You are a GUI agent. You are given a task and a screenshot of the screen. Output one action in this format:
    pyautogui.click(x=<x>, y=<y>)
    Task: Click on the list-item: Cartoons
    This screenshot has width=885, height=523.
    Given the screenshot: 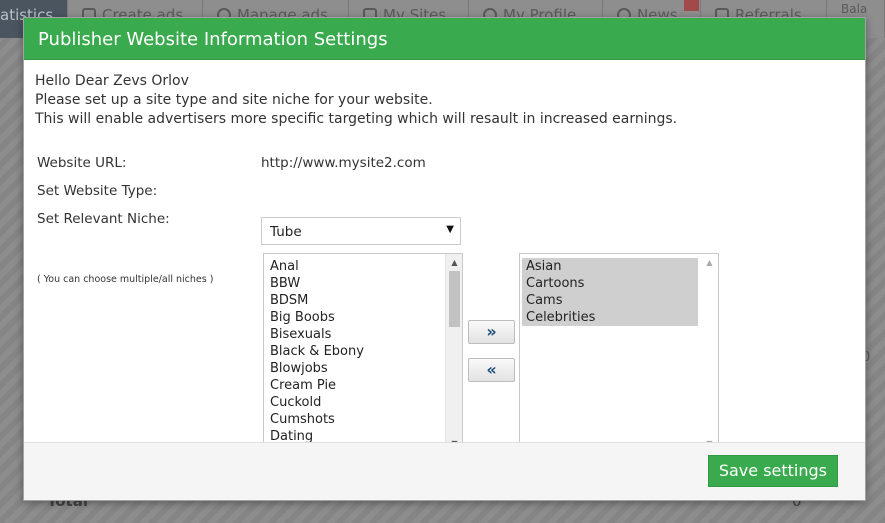 What is the action you would take?
    pyautogui.click(x=610, y=283)
    